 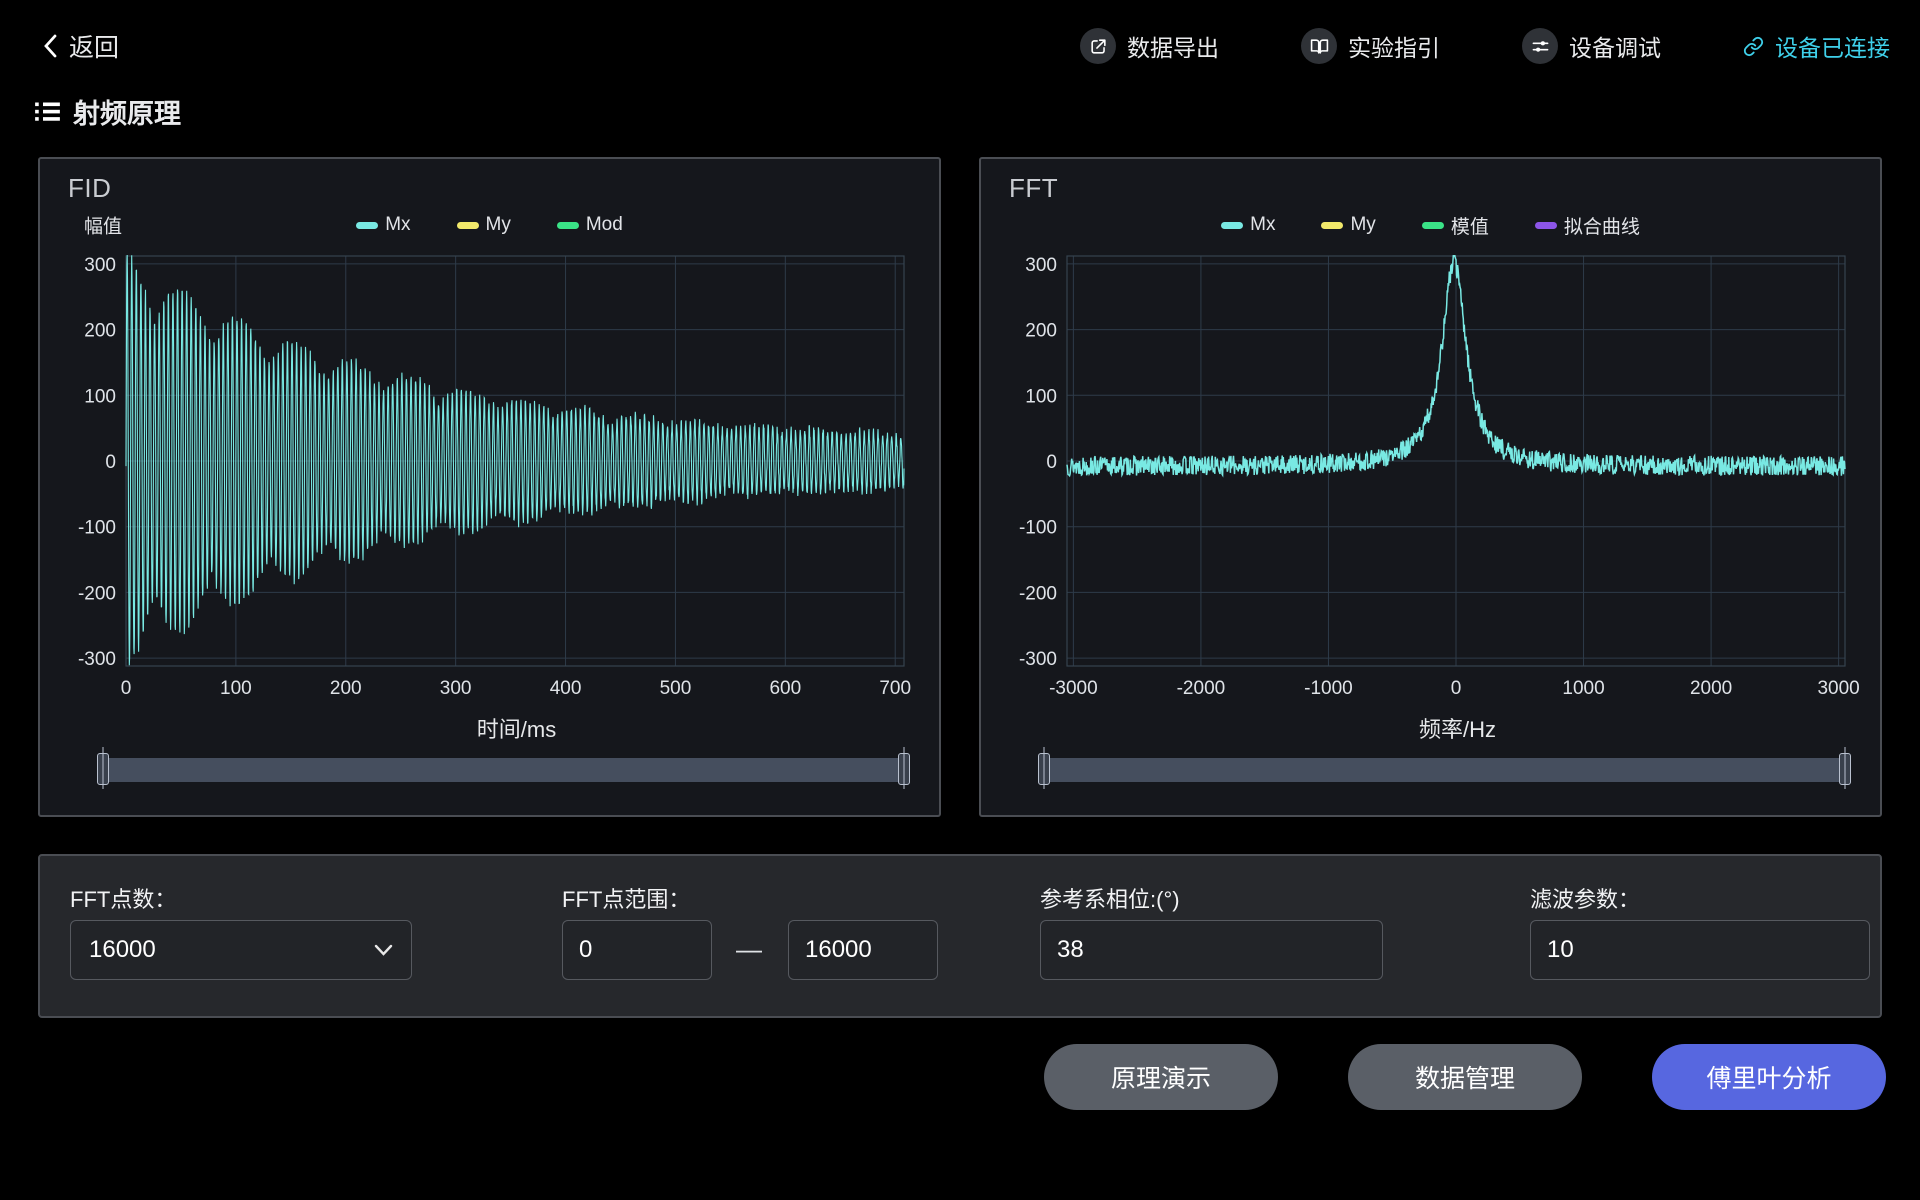 I want to click on legend-label: Mod, so click(x=604, y=224).